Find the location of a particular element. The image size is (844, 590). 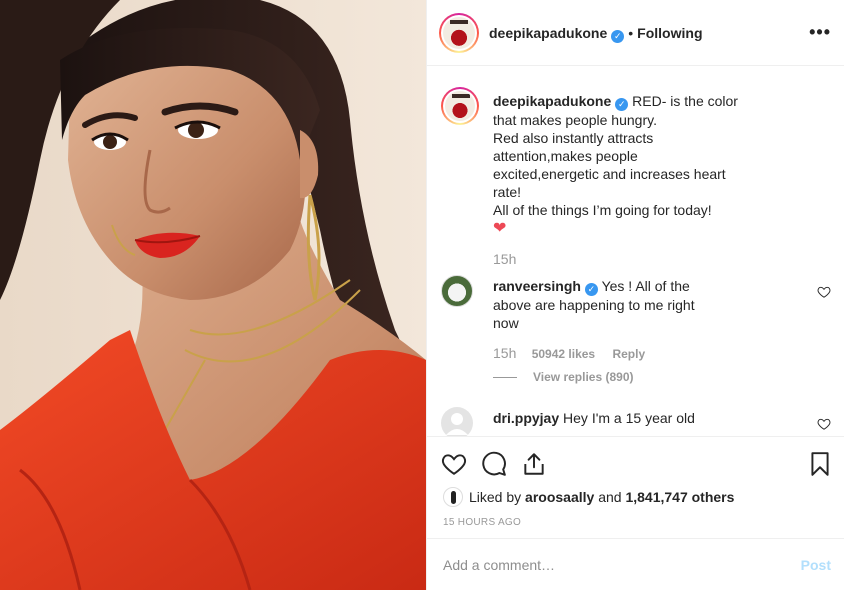

commenter-avatar-placeholder is located at coordinates (457, 421).